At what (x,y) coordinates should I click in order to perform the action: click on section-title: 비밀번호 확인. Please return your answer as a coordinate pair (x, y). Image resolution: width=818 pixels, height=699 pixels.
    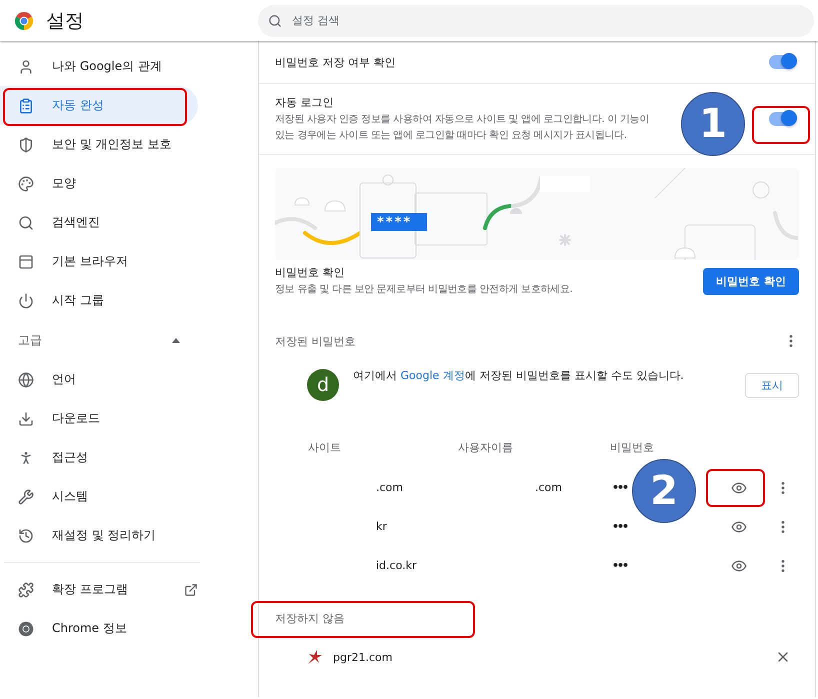
    Looking at the image, I should click on (310, 272).